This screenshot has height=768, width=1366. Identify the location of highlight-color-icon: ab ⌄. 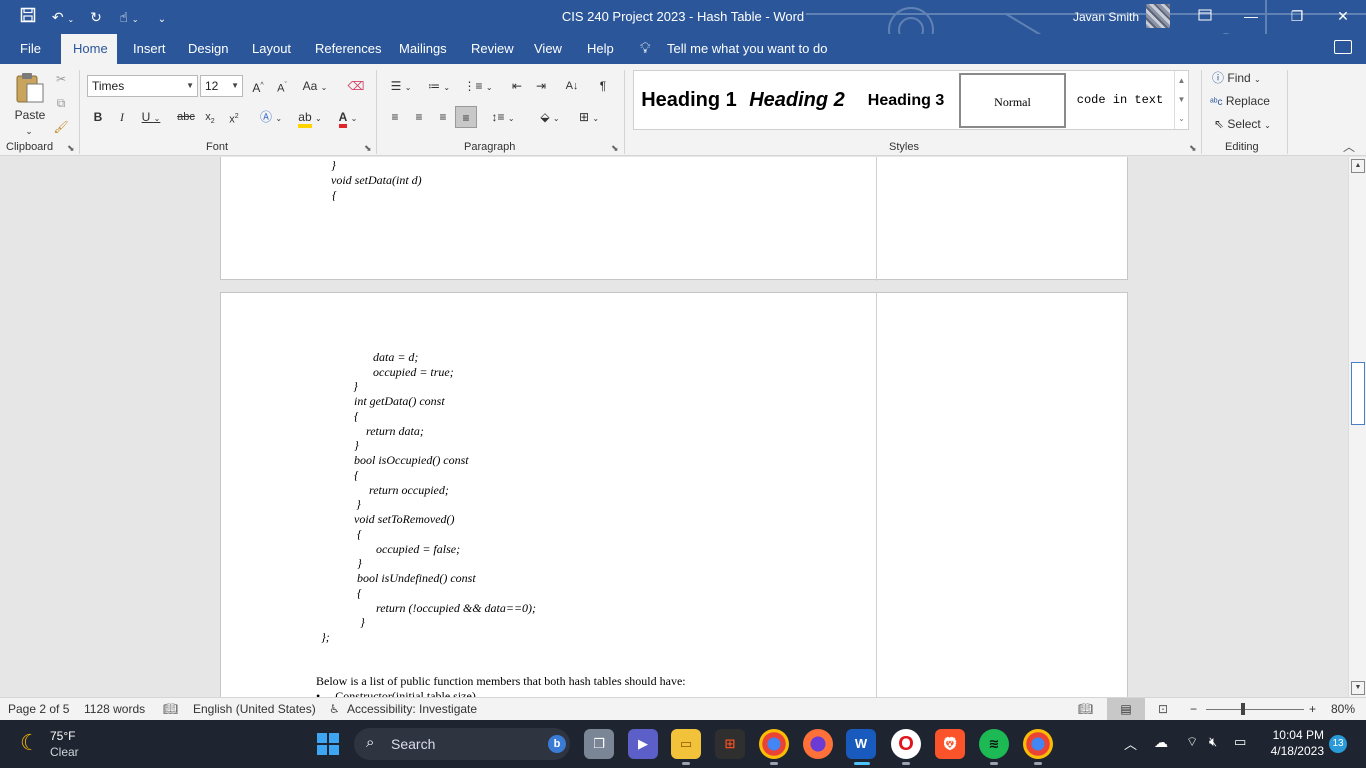
(310, 117).